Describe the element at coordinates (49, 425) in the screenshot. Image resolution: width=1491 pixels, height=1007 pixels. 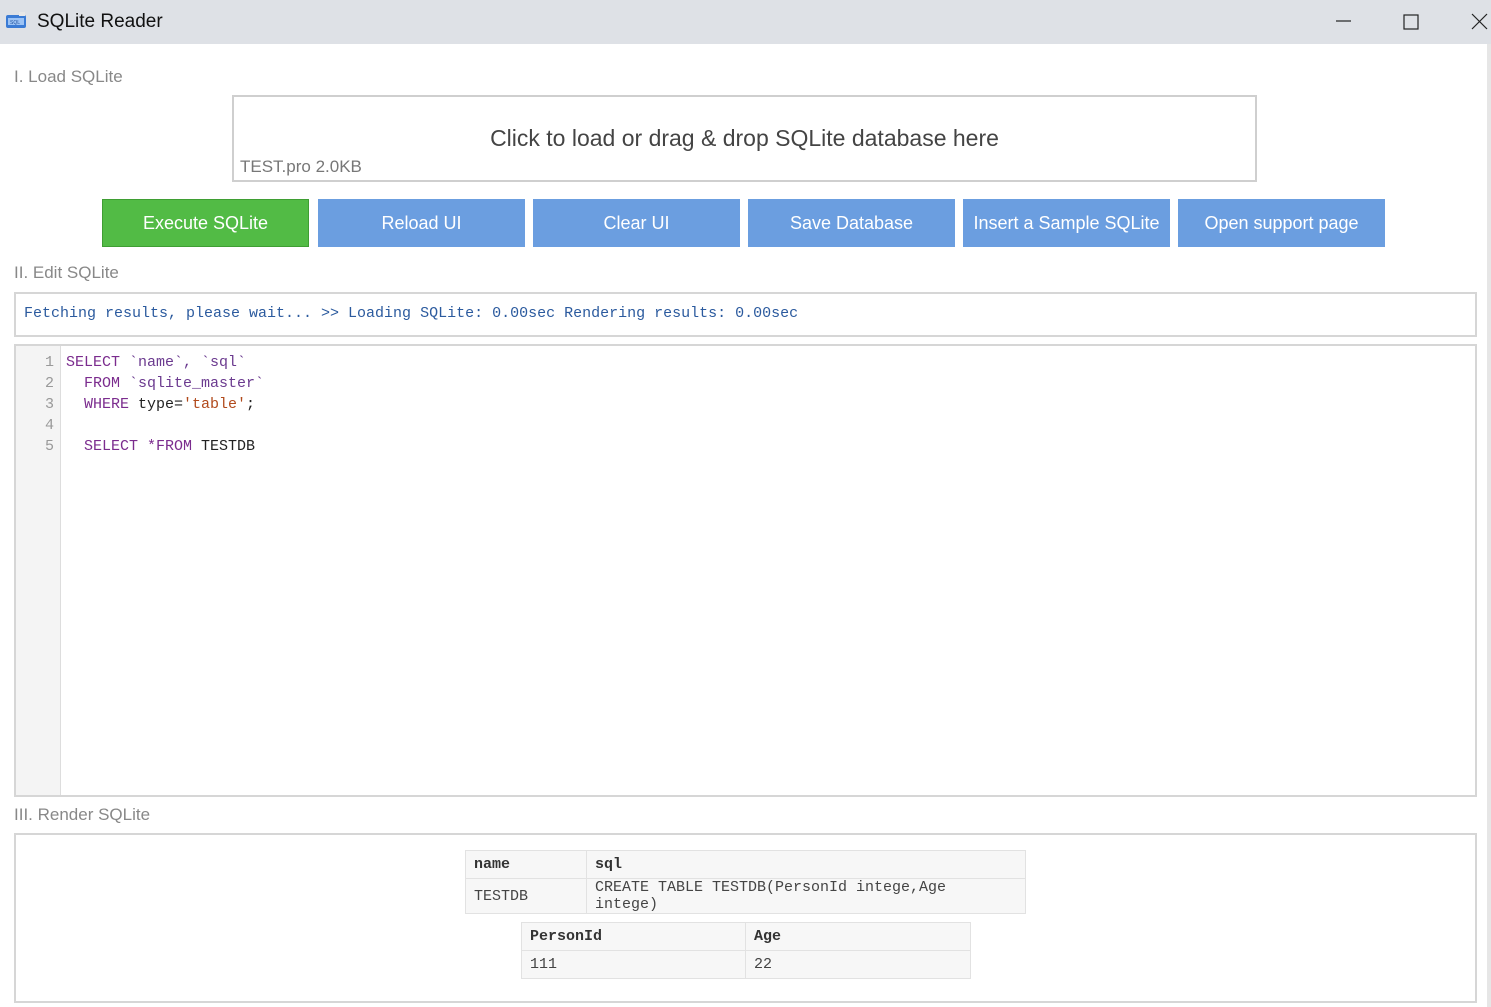
I see `line-number: 4` at that location.